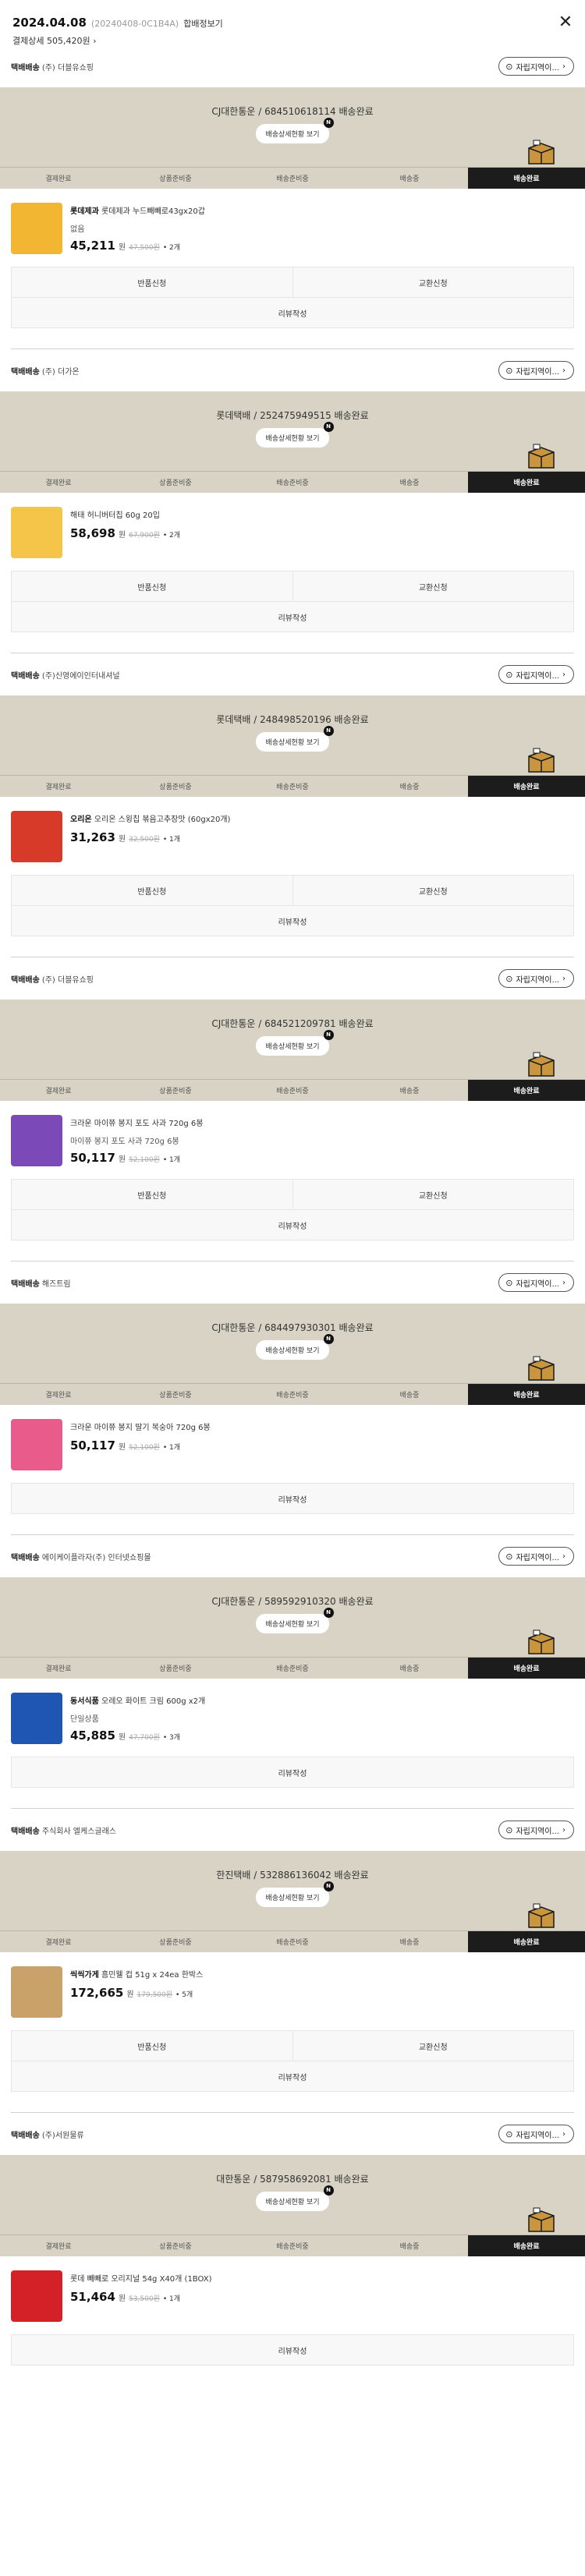 This screenshot has width=585, height=2576. I want to click on product-name: 롯데 빼빼로 오리지널 54g X40개 (1BOX), so click(322, 2279).